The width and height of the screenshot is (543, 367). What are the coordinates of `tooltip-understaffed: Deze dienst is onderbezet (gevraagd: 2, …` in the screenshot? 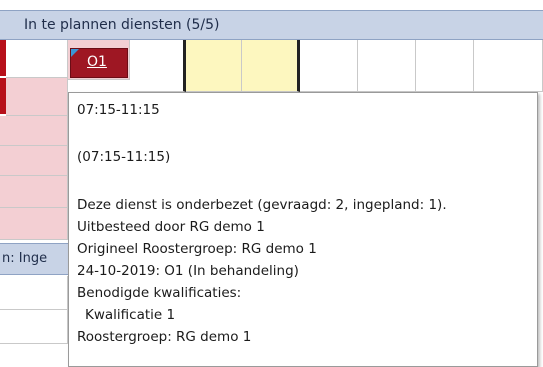 It's located at (262, 205).